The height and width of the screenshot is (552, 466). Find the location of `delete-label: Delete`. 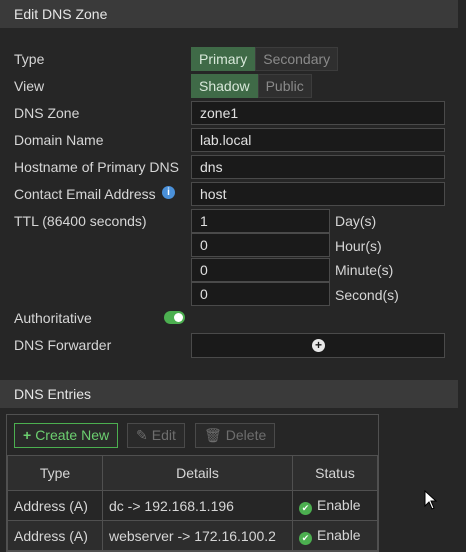

delete-label: Delete is located at coordinates (246, 435).